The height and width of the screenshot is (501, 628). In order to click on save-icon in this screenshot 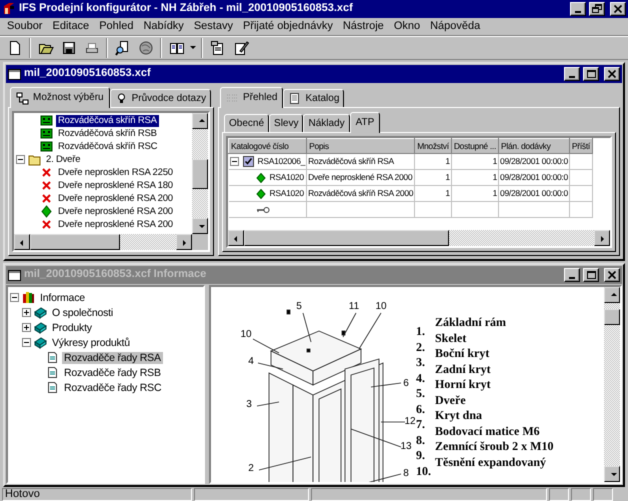, I will do `click(68, 48)`.